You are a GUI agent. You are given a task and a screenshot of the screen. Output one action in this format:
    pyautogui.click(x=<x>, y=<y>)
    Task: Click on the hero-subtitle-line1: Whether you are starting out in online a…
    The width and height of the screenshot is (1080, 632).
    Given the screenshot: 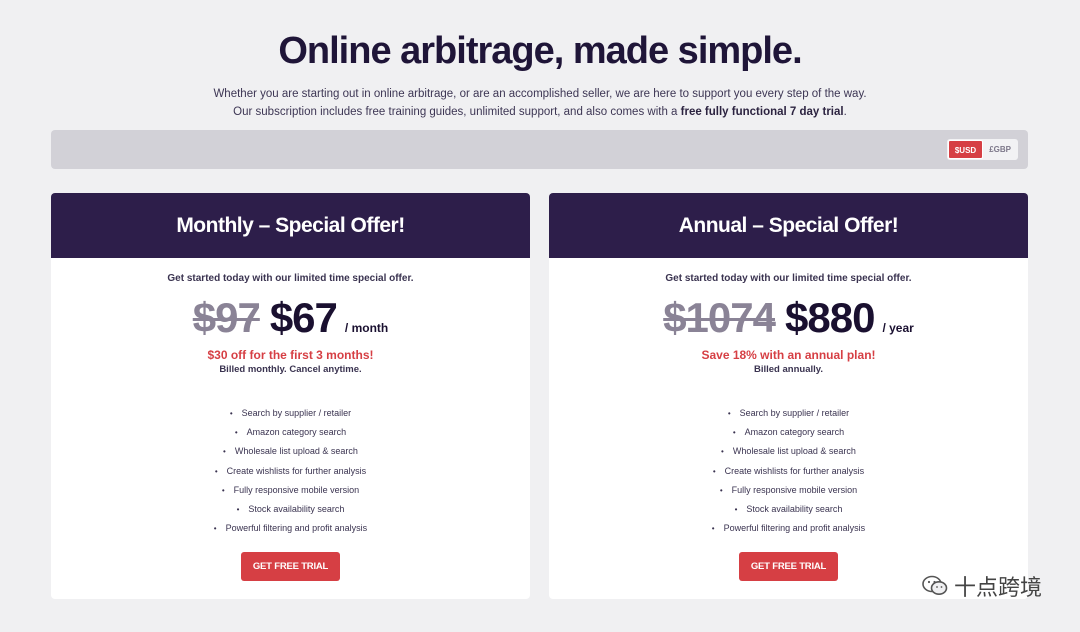 What is the action you would take?
    pyautogui.click(x=540, y=94)
    